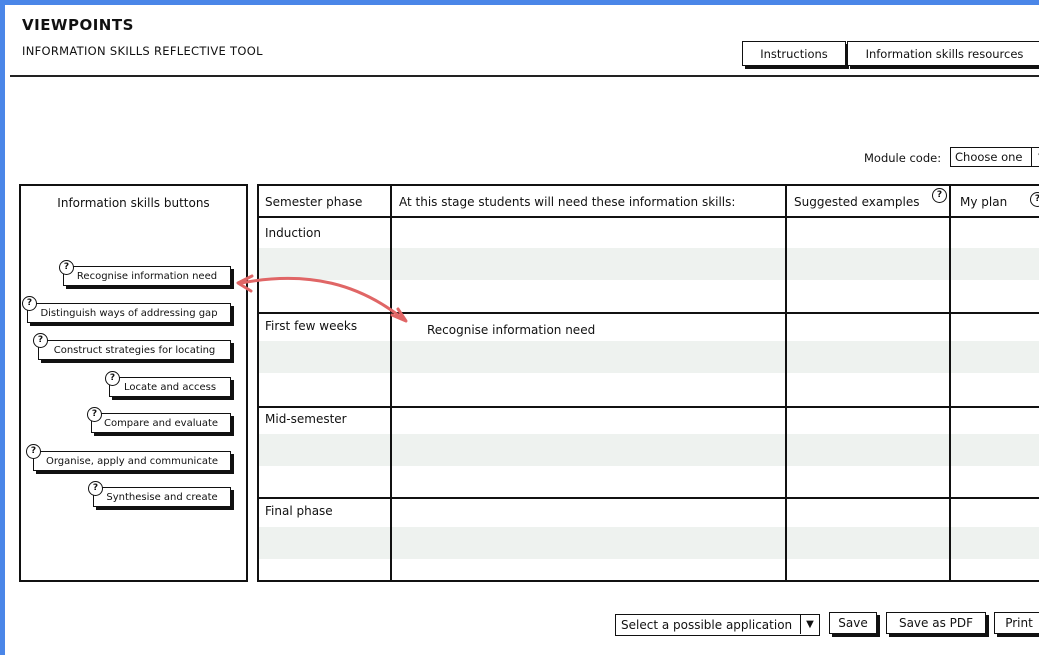 This screenshot has height=655, width=1039. What do you see at coordinates (170, 387) in the screenshot?
I see `skill-button-locate: Locate and access` at bounding box center [170, 387].